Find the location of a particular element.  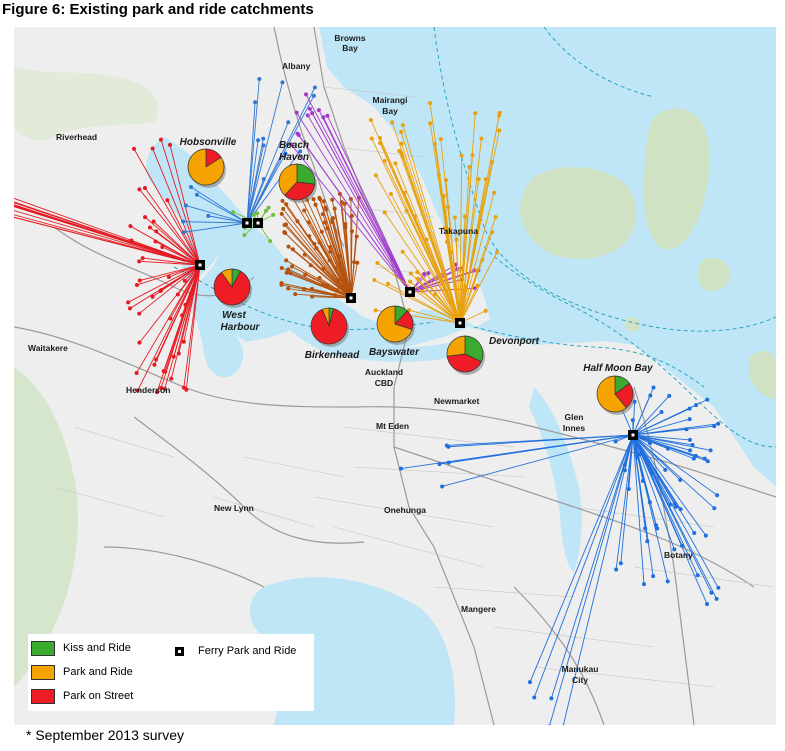

label-albany: Albany is located at coordinates (296, 66).